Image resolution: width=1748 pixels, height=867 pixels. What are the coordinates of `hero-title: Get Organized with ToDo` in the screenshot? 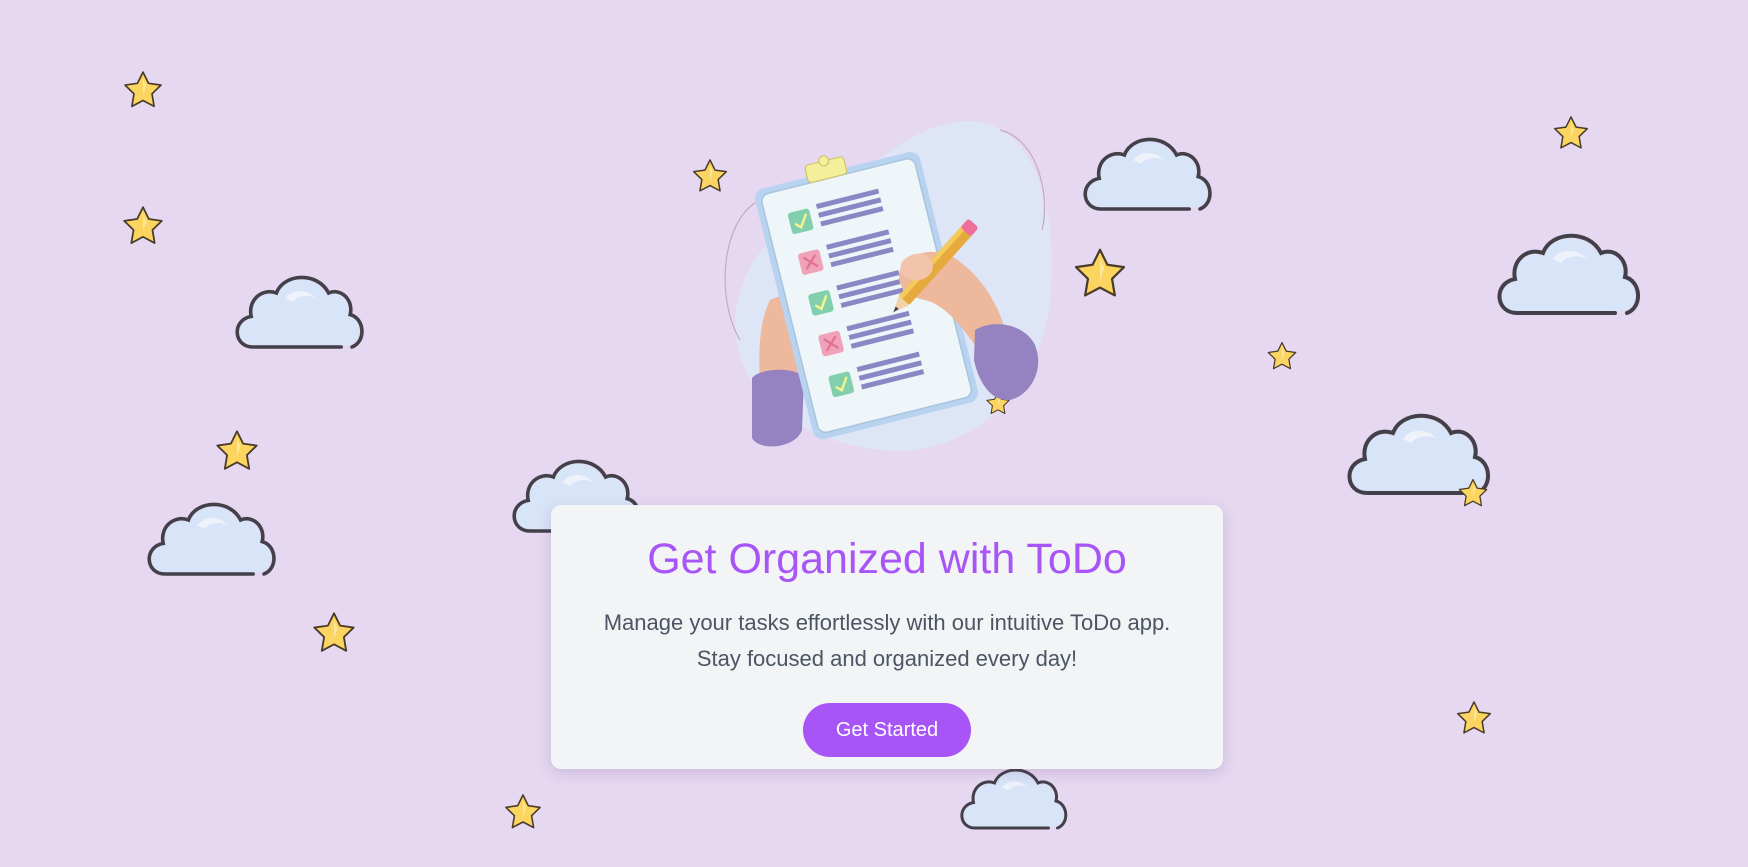 It's located at (887, 559).